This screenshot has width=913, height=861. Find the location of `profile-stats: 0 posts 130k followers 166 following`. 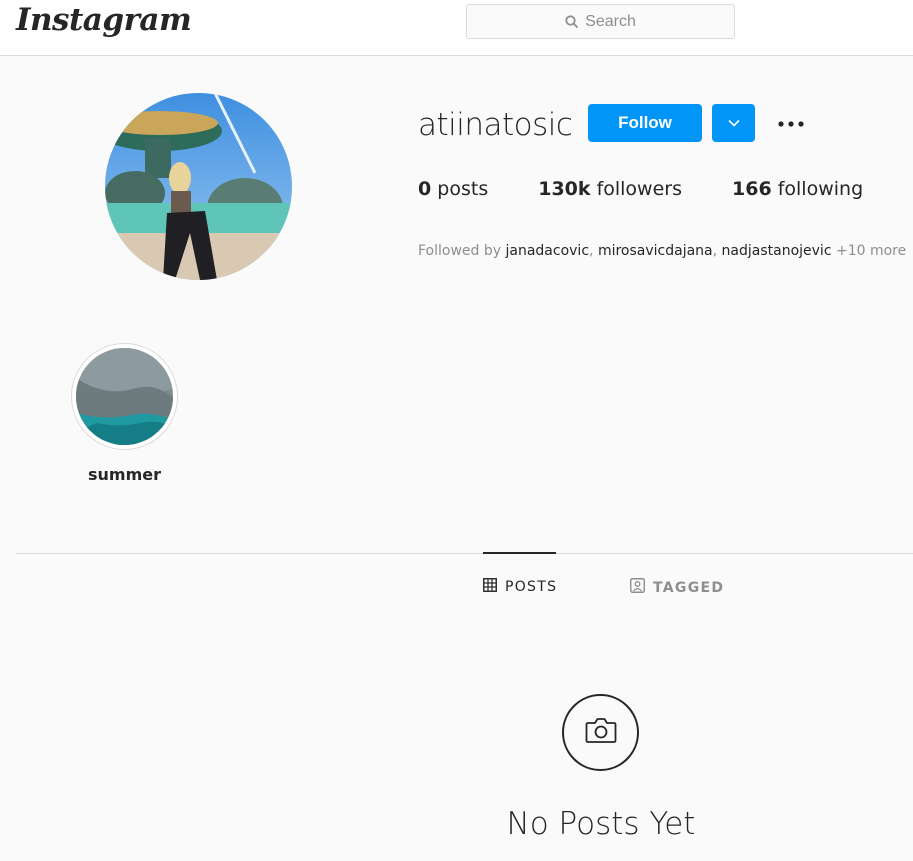

profile-stats: 0 posts 130k followers 166 following is located at coordinates (640, 189).